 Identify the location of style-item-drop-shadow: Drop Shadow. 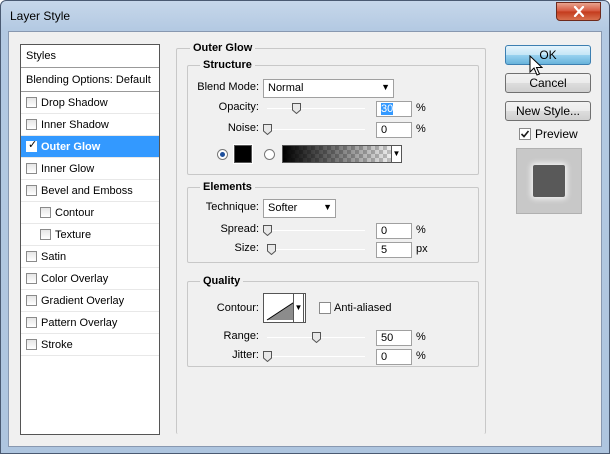
(90, 103).